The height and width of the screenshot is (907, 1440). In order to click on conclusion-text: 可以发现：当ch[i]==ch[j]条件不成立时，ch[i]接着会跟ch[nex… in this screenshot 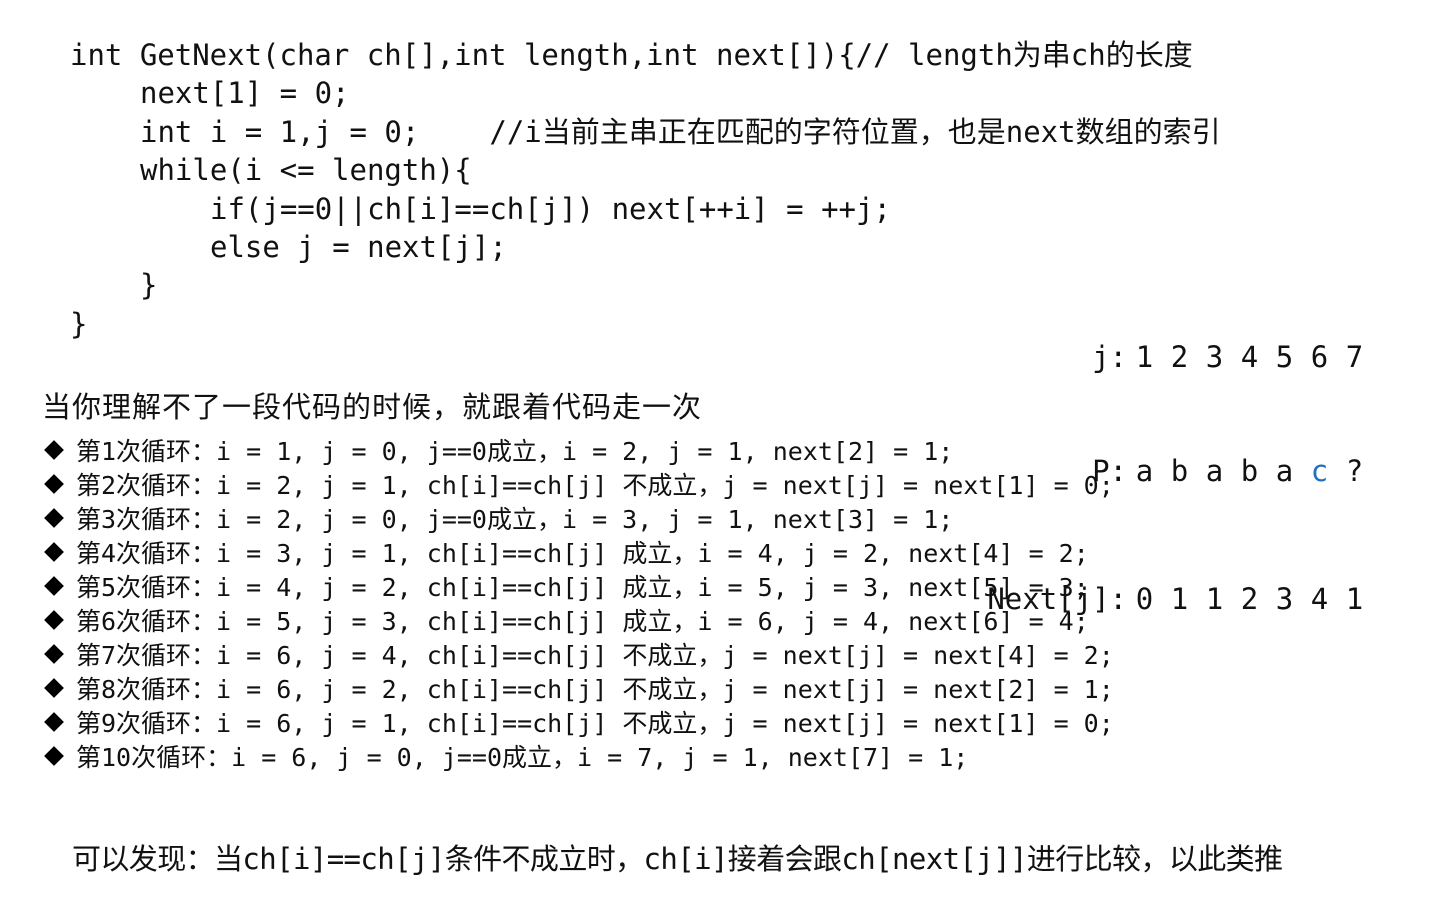, I will do `click(677, 859)`.